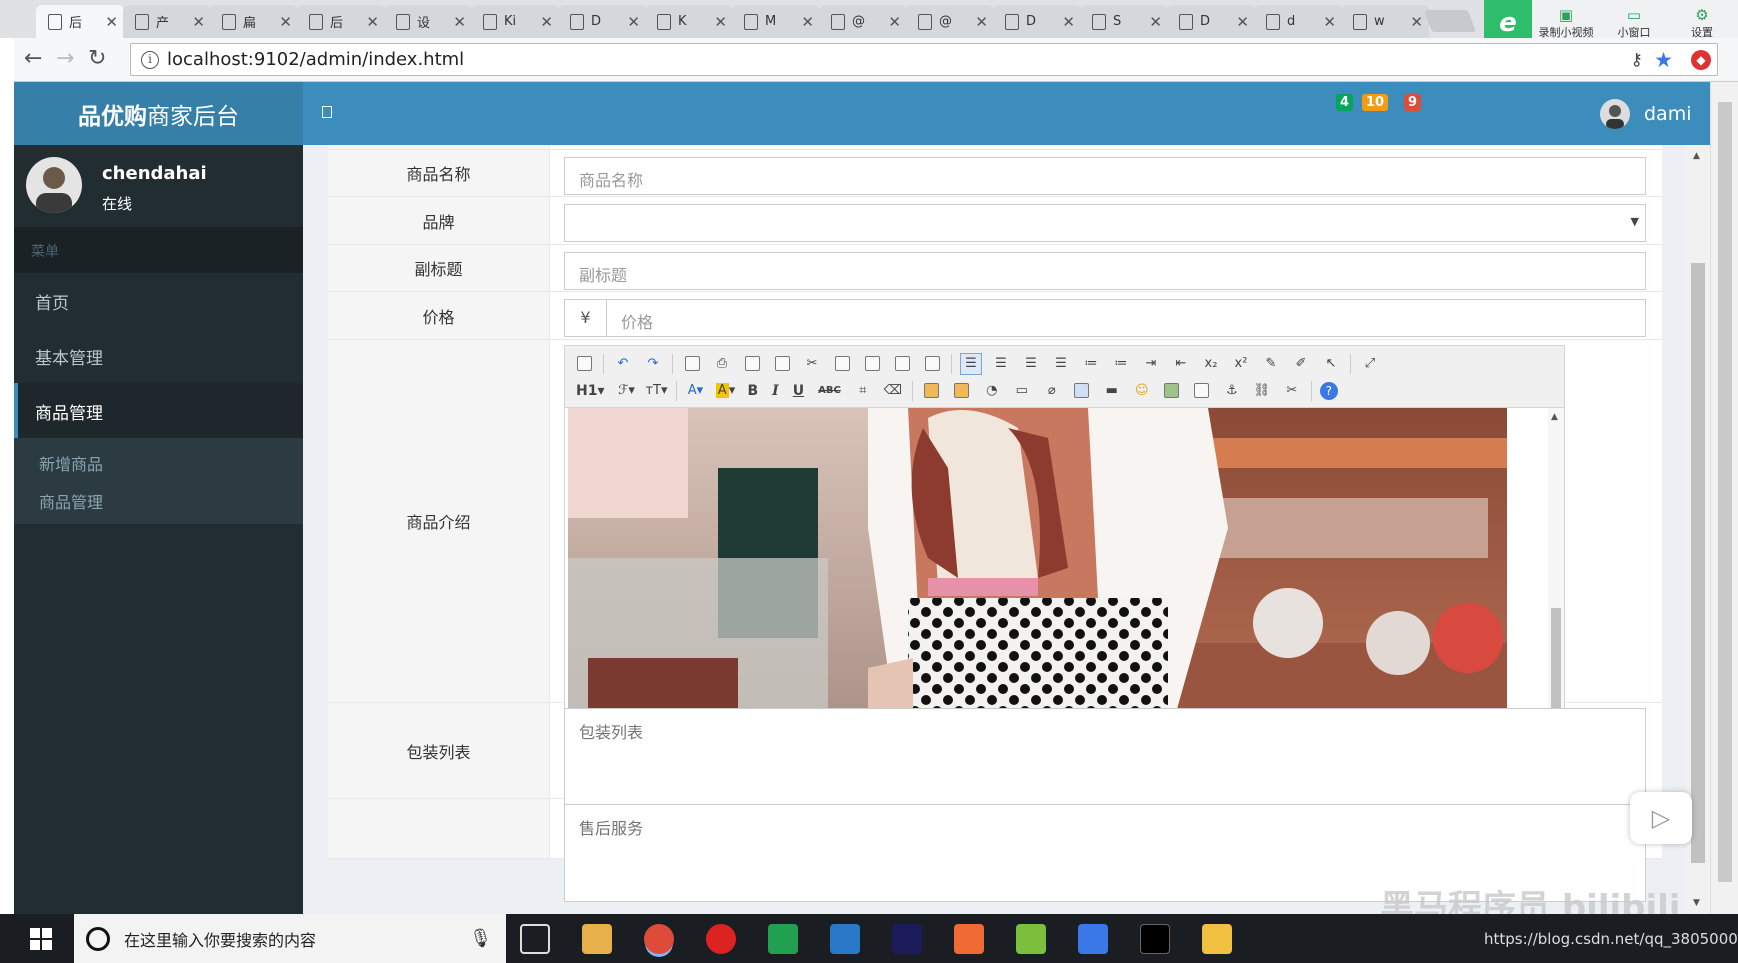  Describe the element at coordinates (971, 363) in the screenshot. I see `align-left-icon: ☰` at that location.